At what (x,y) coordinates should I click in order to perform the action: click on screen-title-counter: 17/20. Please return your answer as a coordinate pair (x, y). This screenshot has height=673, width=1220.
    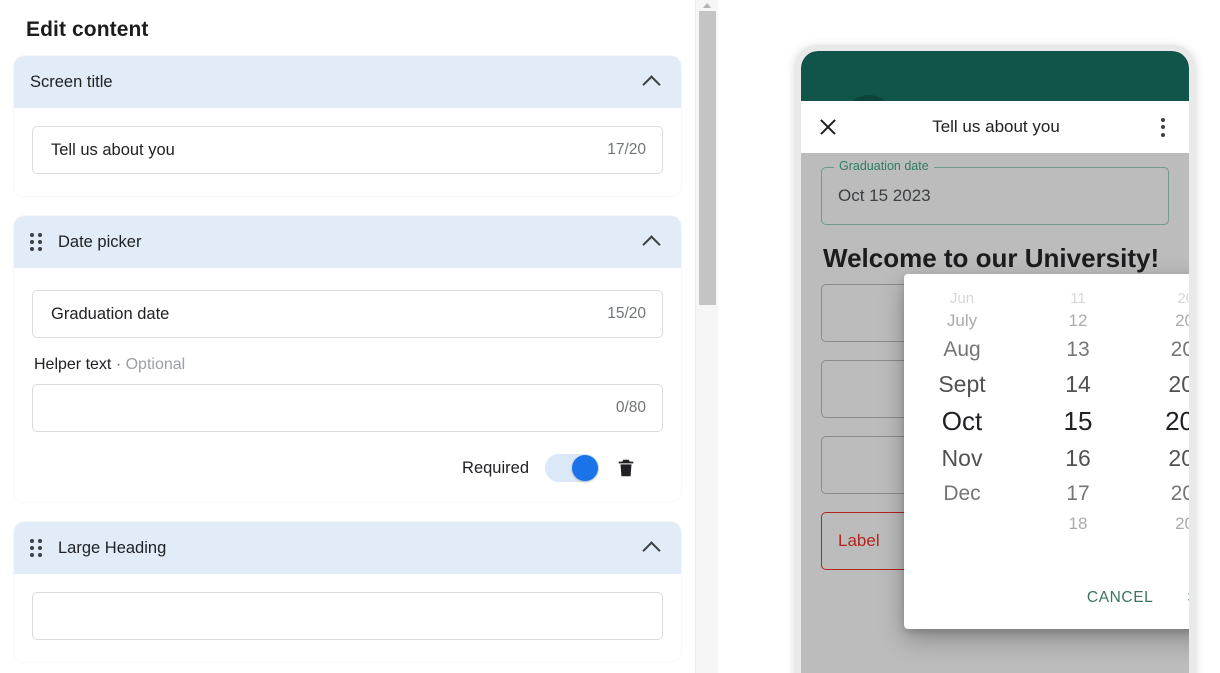
    Looking at the image, I should click on (626, 149).